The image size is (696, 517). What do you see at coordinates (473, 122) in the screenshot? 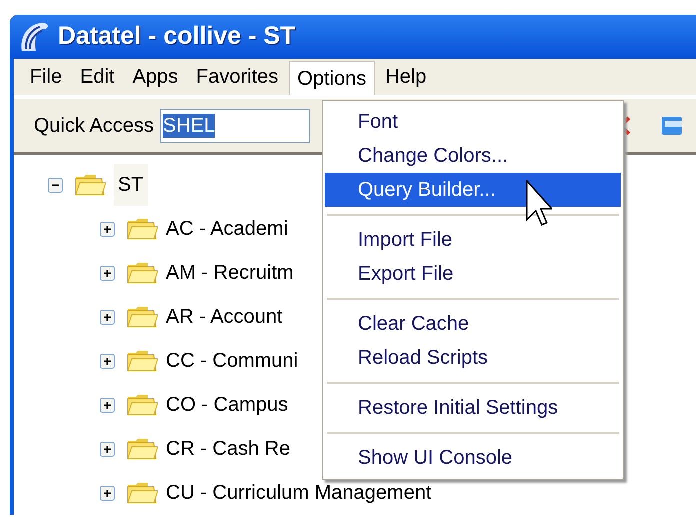
I see `options-menu-item: Font` at bounding box center [473, 122].